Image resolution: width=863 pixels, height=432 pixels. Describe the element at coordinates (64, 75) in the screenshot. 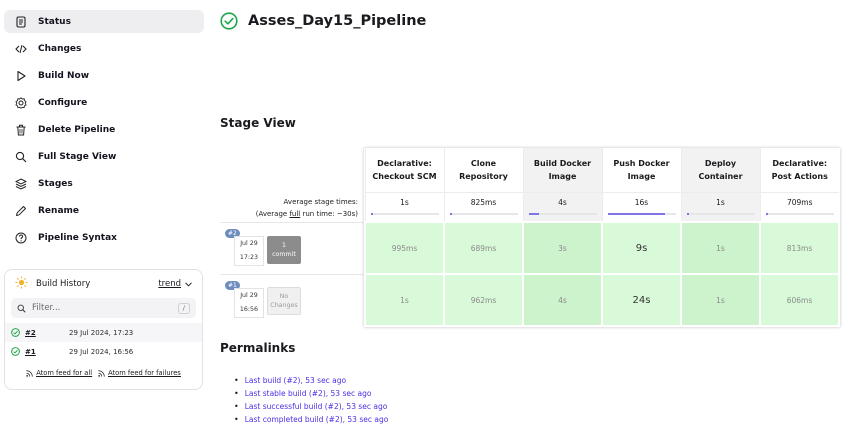

I see `sidebar-item-label: Build Now` at that location.